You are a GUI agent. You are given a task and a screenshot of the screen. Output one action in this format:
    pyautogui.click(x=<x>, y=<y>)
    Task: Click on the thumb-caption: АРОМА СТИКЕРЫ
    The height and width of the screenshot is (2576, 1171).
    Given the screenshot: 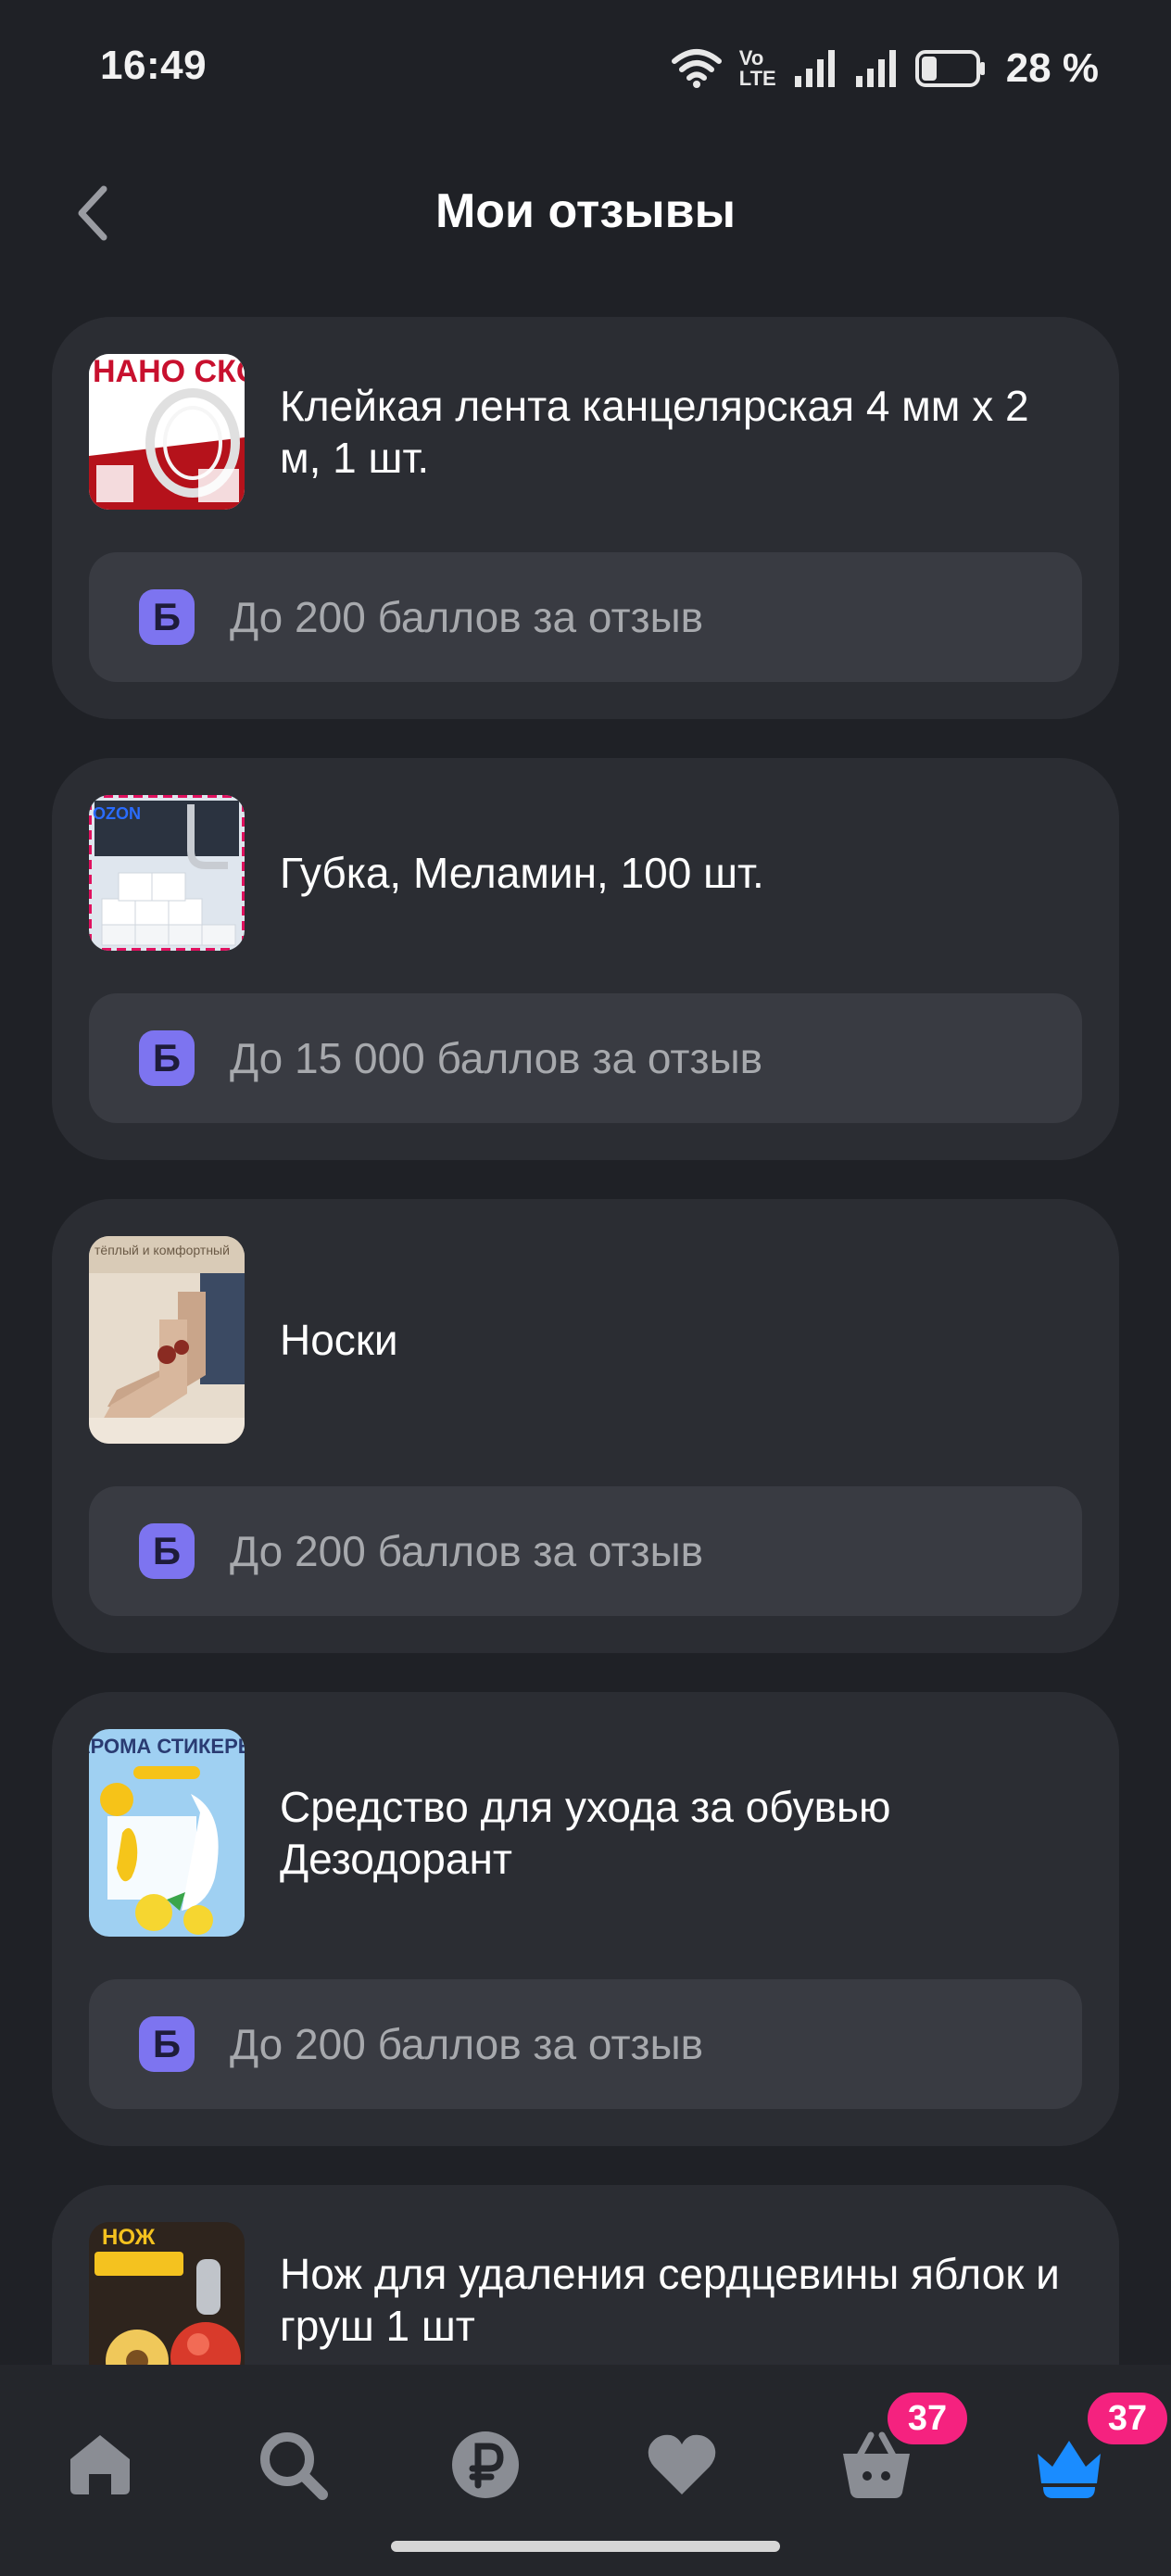 What is the action you would take?
    pyautogui.click(x=167, y=1746)
    